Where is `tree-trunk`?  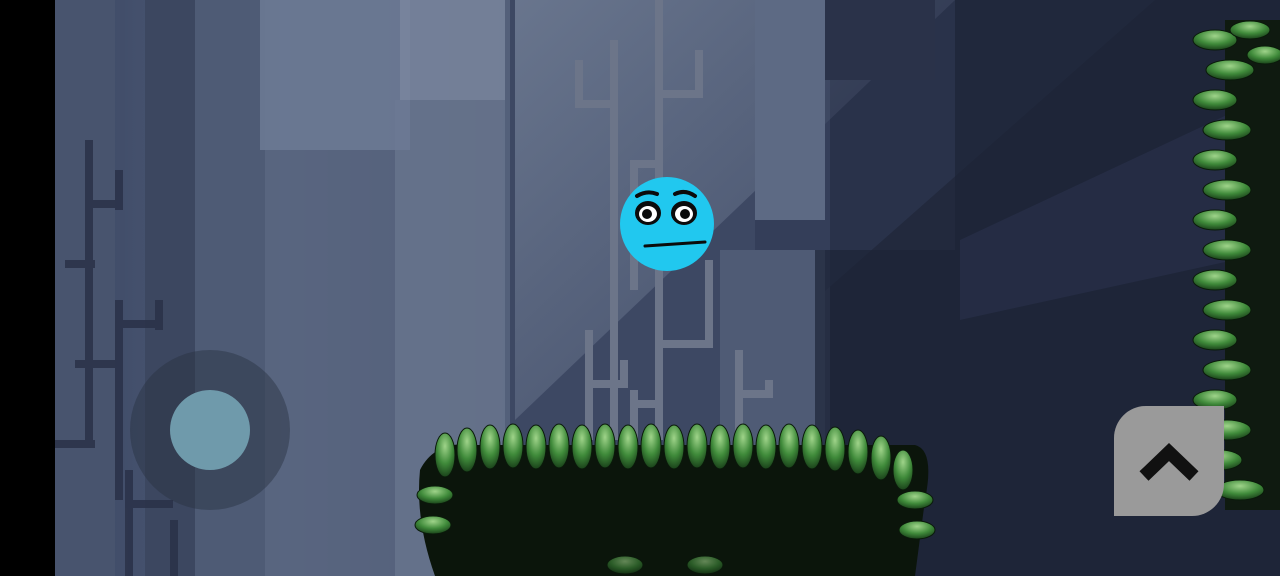
tree-trunk is located at coordinates (790, 110).